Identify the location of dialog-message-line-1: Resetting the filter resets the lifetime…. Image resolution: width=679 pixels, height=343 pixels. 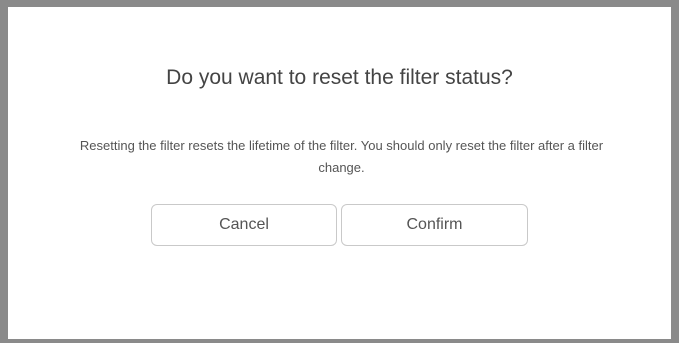
(341, 145).